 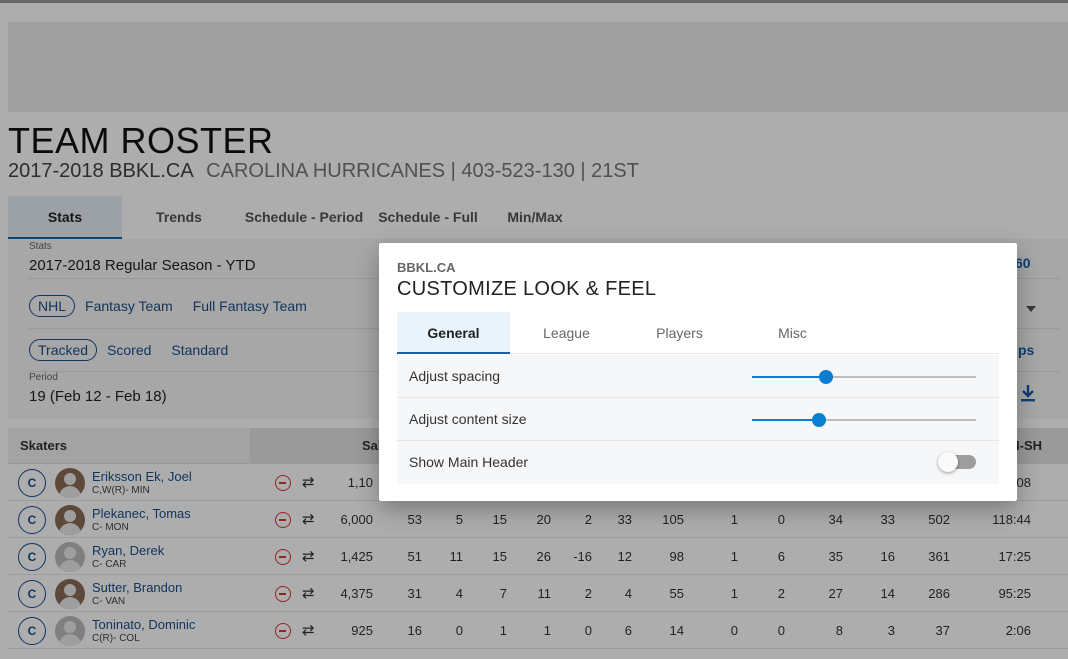 I want to click on modal-tabs: General League Players Misc, so click(x=698, y=333).